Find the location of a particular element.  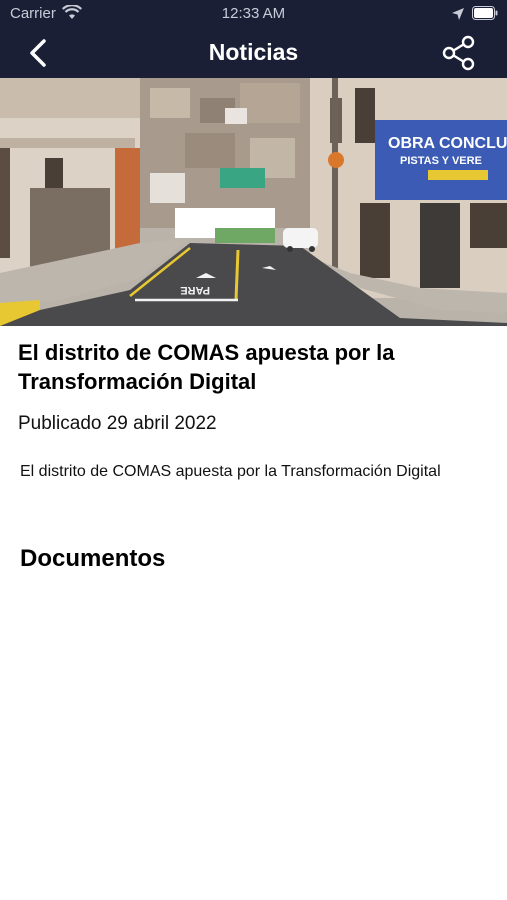

road-marking-text: PARE is located at coordinates (195, 290).